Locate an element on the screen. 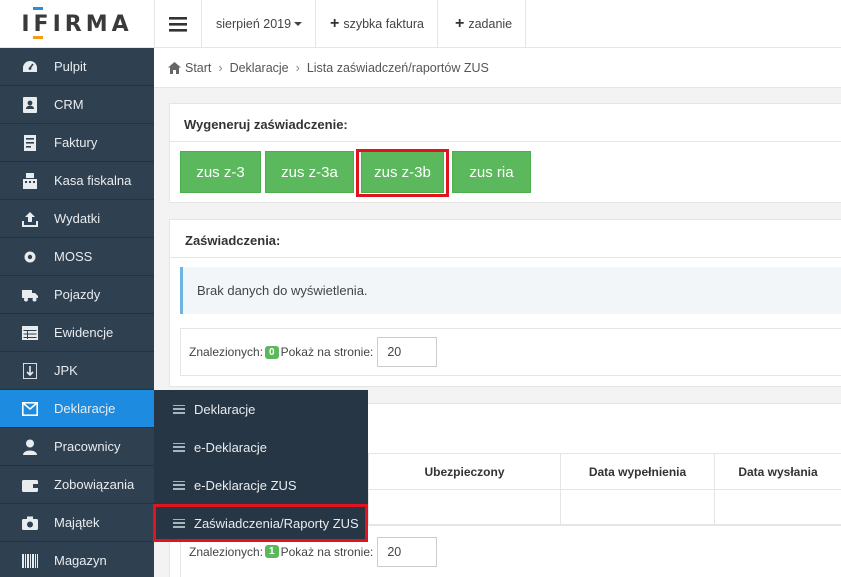  moss-icon is located at coordinates (30, 257).